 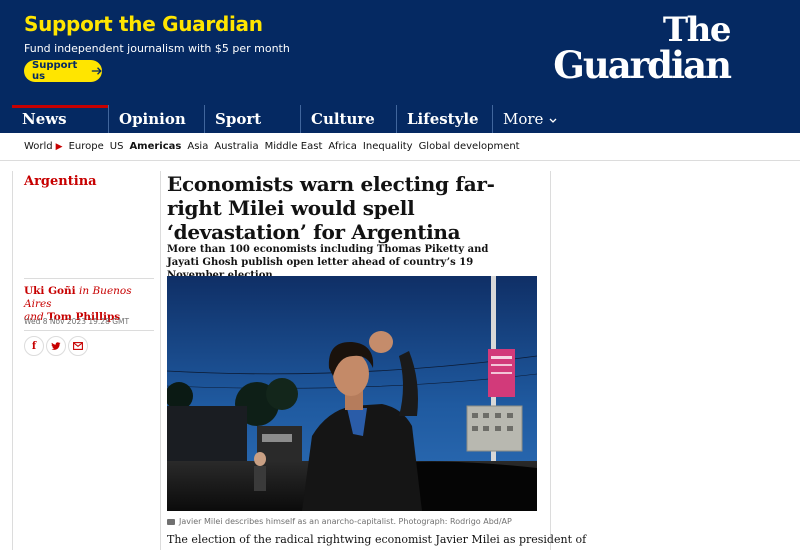 What do you see at coordinates (252, 119) in the screenshot?
I see `pillar-sport: Sport` at bounding box center [252, 119].